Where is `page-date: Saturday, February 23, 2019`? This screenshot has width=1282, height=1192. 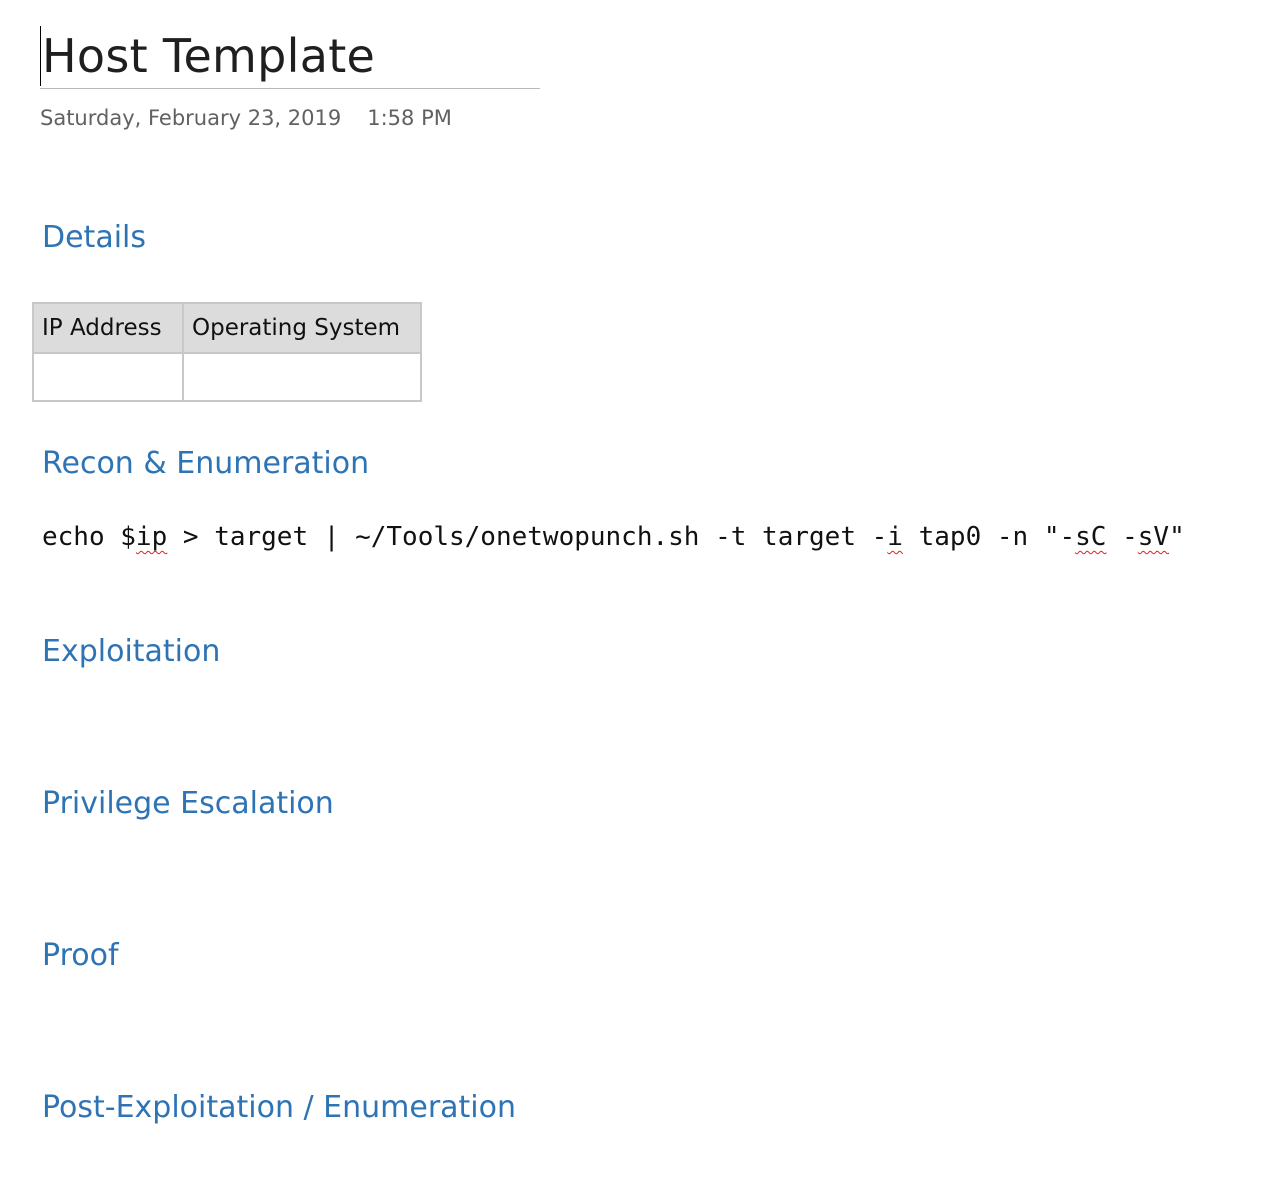 page-date: Saturday, February 23, 2019 is located at coordinates (191, 118).